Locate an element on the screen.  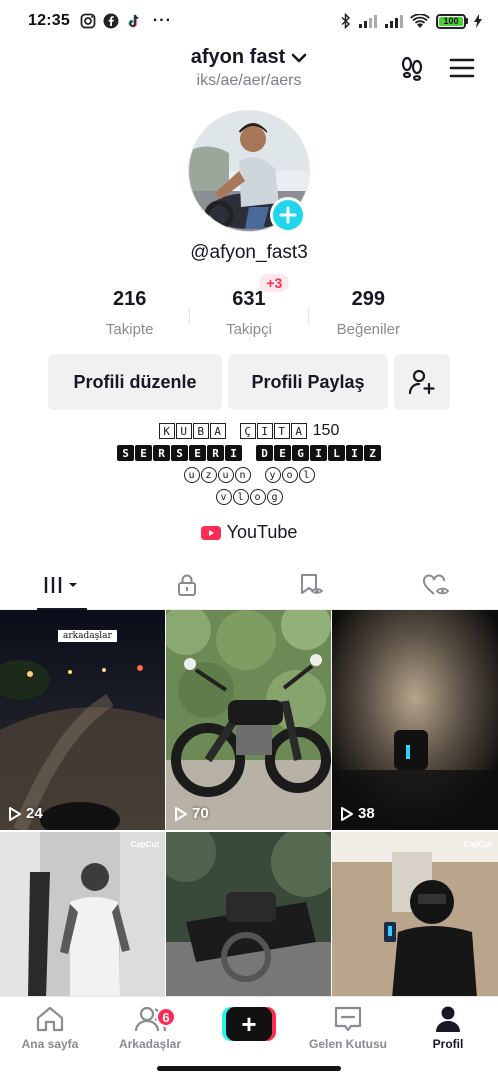
add-user-icon is located at coordinates (421, 382).